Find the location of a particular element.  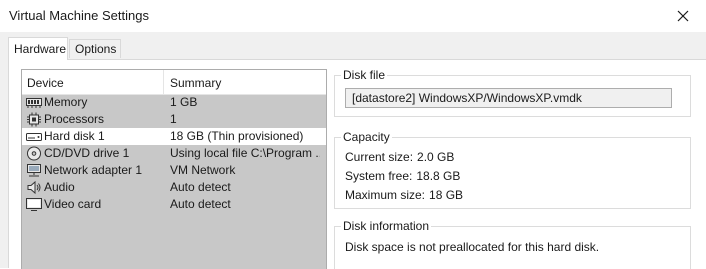

device-name: Video card is located at coordinates (73, 204).